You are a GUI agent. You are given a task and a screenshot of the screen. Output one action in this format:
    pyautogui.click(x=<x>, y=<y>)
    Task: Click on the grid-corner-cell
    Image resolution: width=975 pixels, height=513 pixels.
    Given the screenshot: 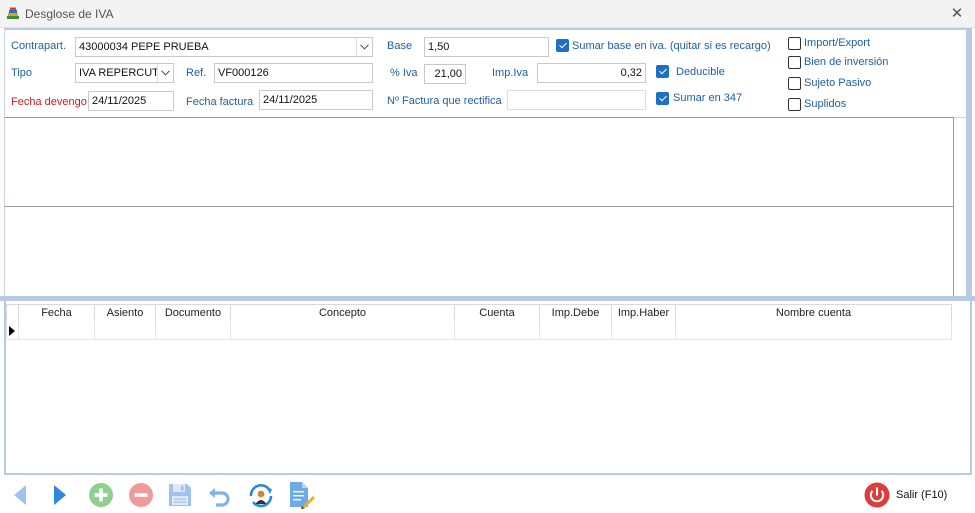 What is the action you would take?
    pyautogui.click(x=12, y=313)
    